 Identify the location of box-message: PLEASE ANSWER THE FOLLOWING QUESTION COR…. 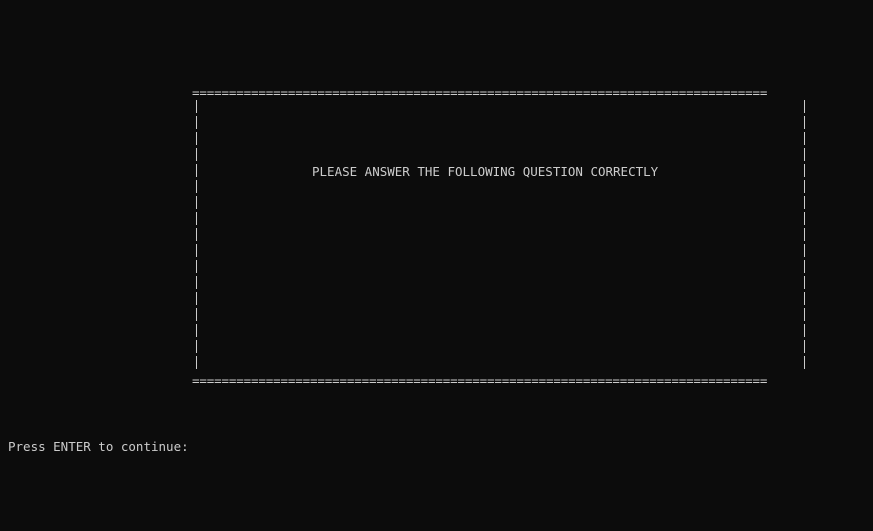
(485, 171).